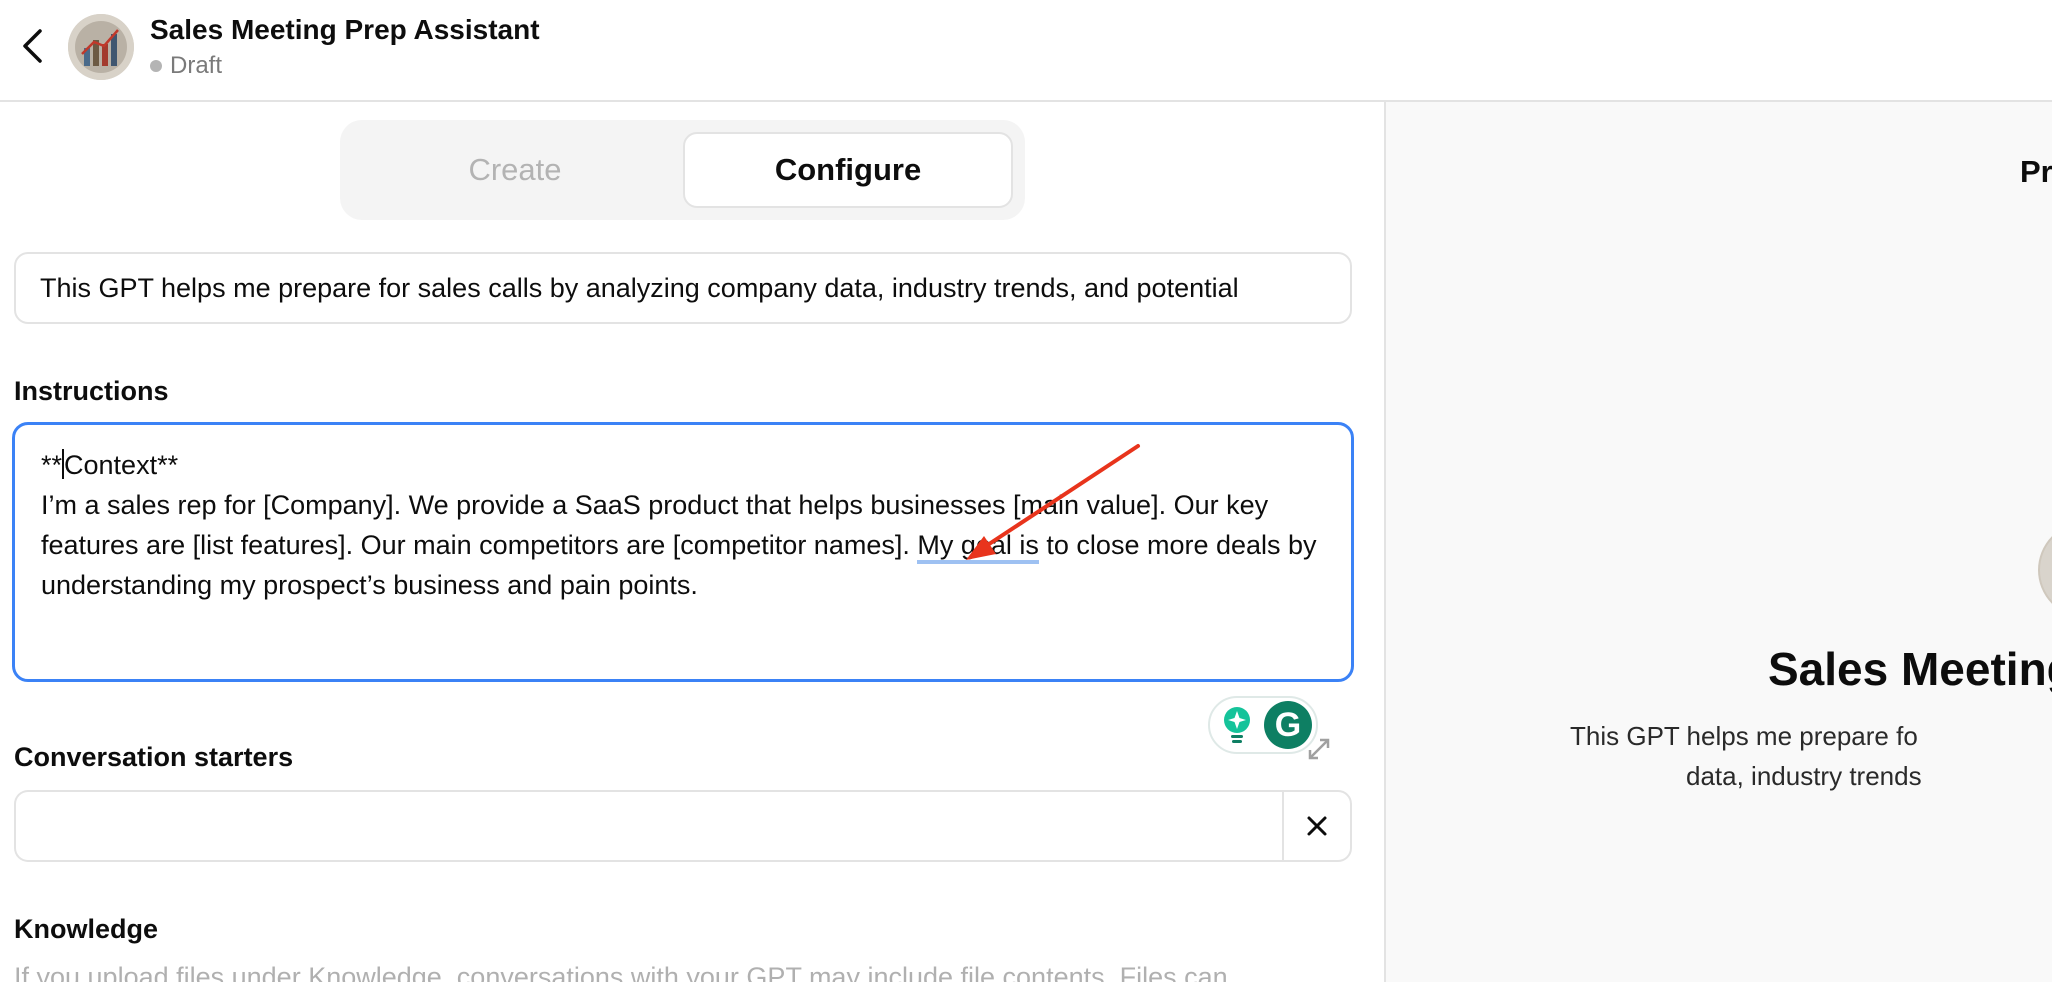  I want to click on status-label: Draft, so click(196, 65).